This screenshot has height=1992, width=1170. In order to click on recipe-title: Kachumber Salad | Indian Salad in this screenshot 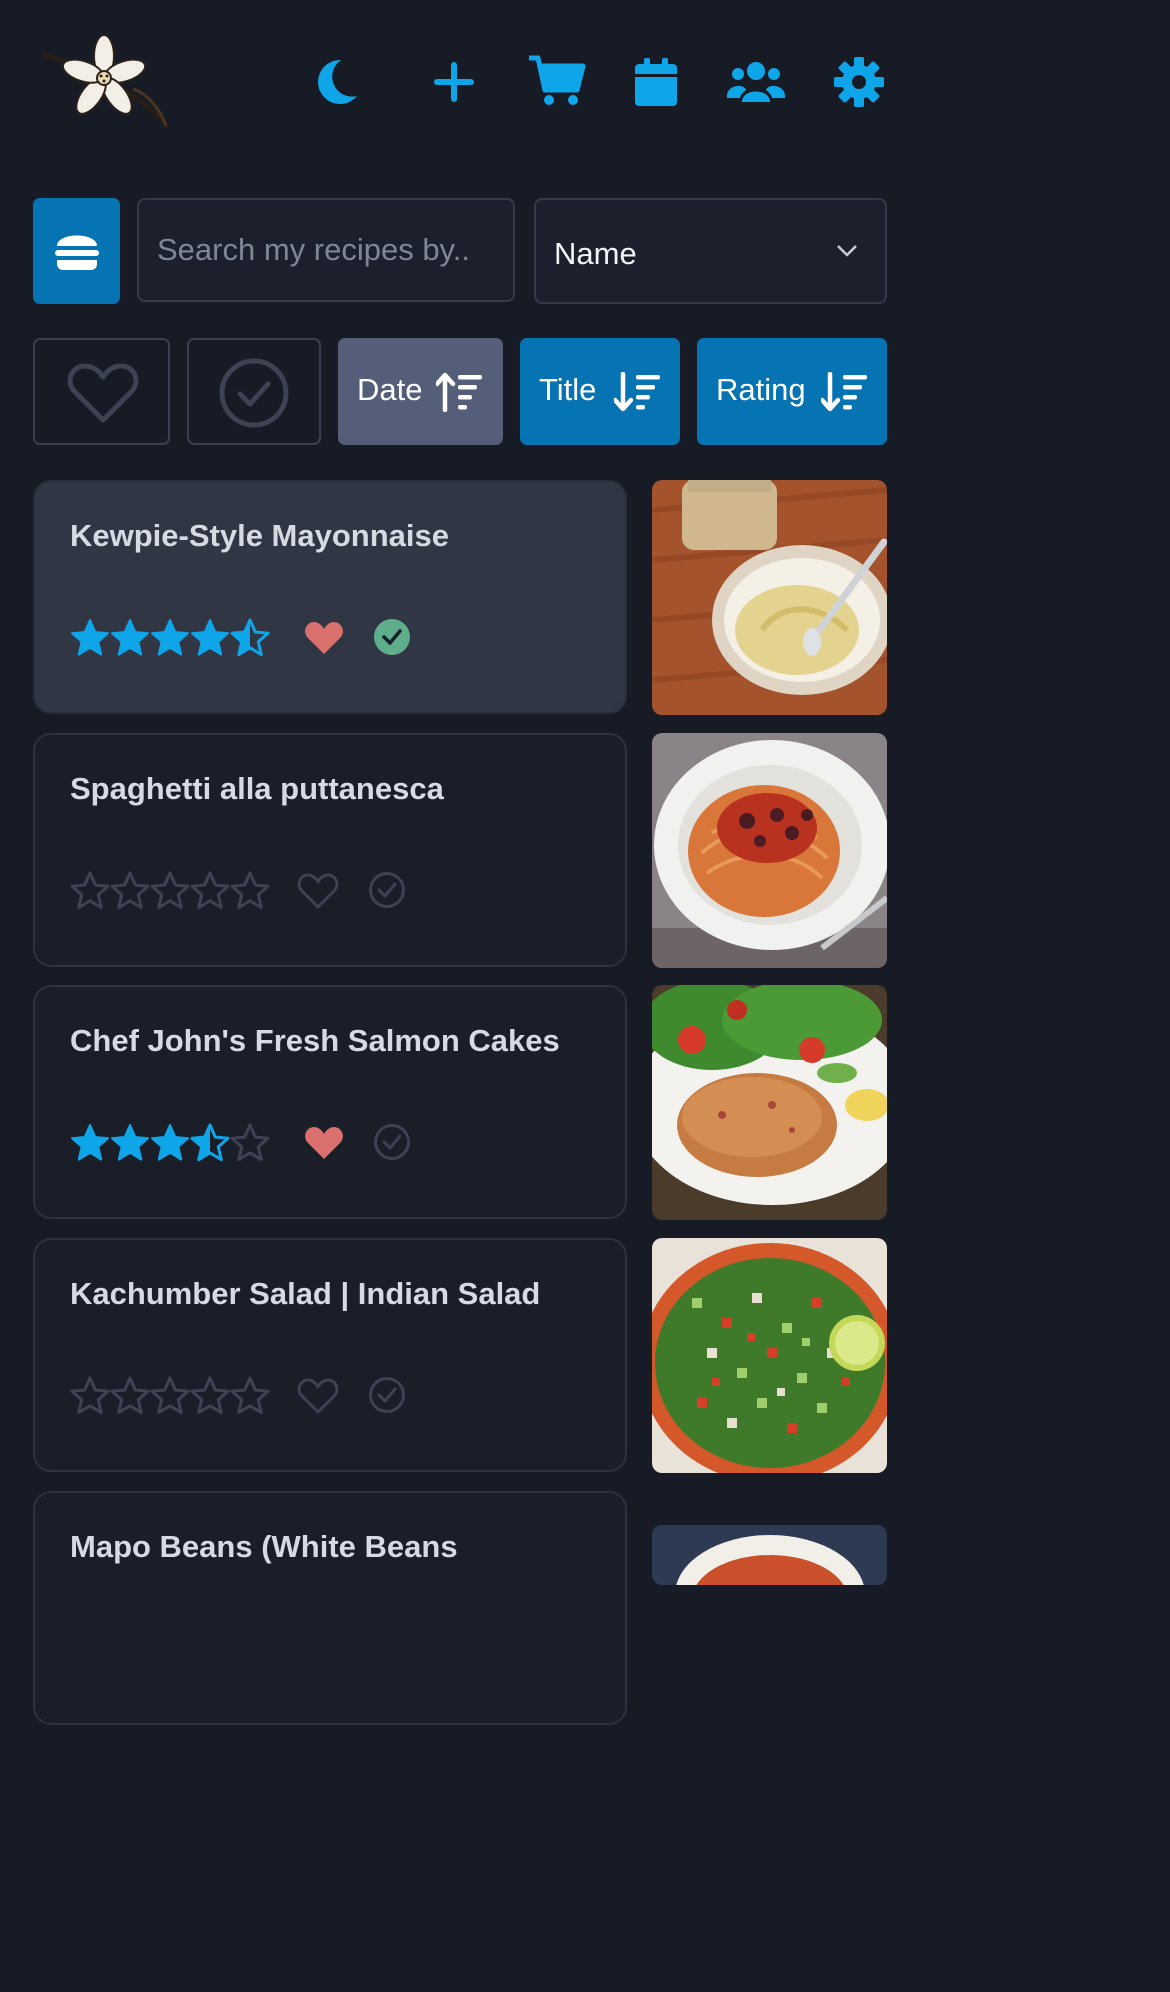, I will do `click(305, 1293)`.